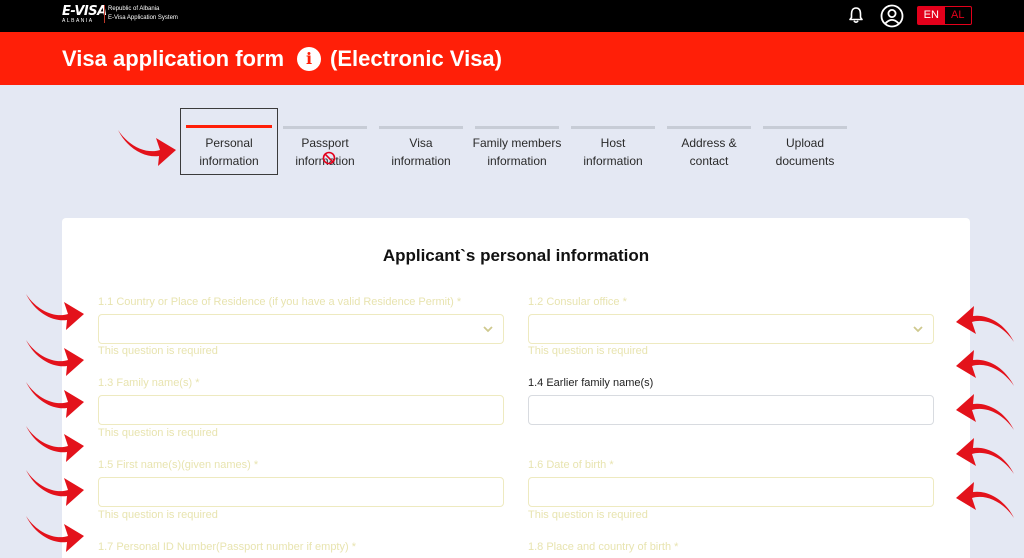 This screenshot has height=558, width=1024. I want to click on page-subtitle: (Electronic Visa), so click(416, 58).